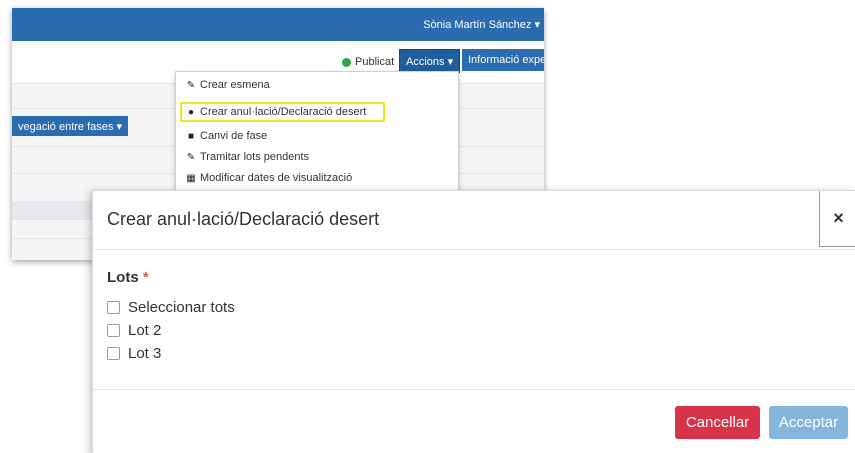  I want to click on checkbox-label: Seleccionar tots, so click(181, 307).